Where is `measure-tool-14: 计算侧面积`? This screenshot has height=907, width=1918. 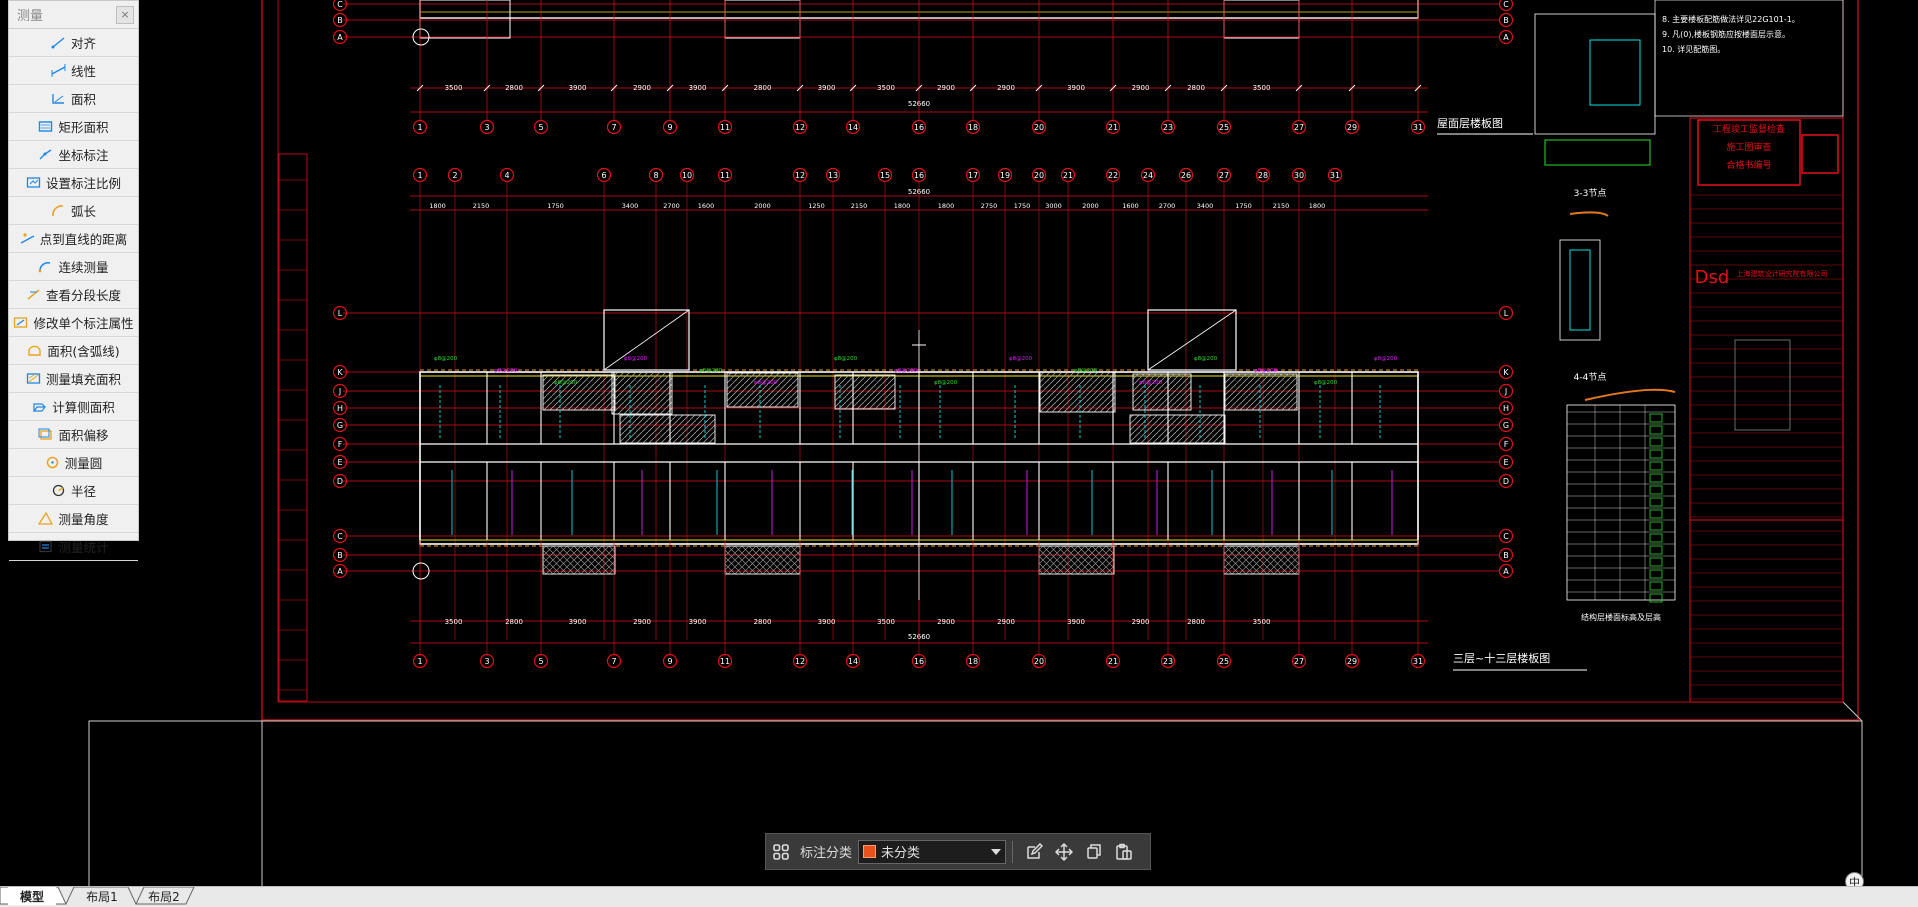
measure-tool-14: 计算侧面积 is located at coordinates (73, 407).